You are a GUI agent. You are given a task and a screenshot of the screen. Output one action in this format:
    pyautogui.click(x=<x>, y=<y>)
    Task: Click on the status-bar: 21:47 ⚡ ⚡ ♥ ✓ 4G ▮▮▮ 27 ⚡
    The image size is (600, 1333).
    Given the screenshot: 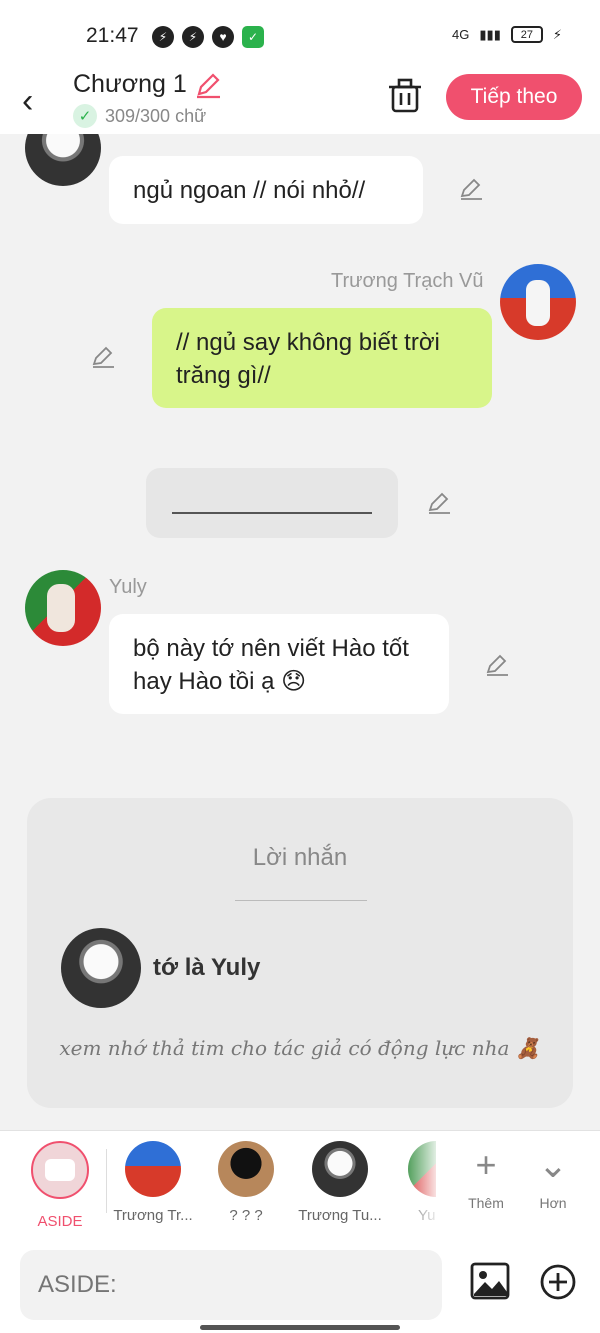 What is the action you would take?
    pyautogui.click(x=300, y=35)
    